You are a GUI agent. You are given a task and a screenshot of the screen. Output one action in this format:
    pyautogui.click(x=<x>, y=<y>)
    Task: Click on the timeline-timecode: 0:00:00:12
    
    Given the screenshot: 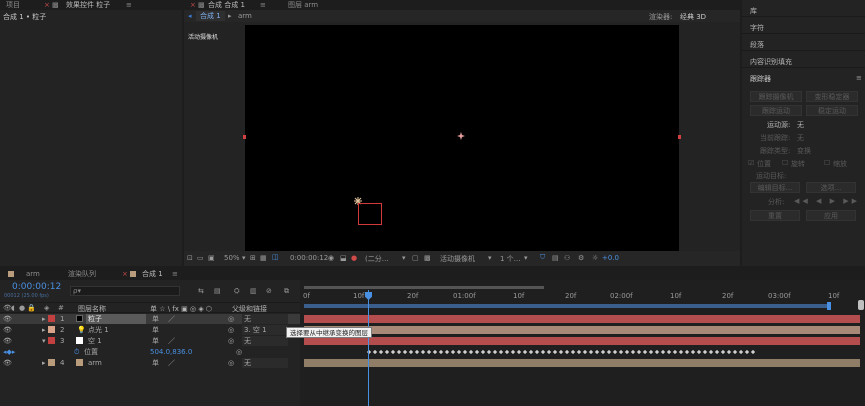 What is the action you would take?
    pyautogui.click(x=36, y=287)
    